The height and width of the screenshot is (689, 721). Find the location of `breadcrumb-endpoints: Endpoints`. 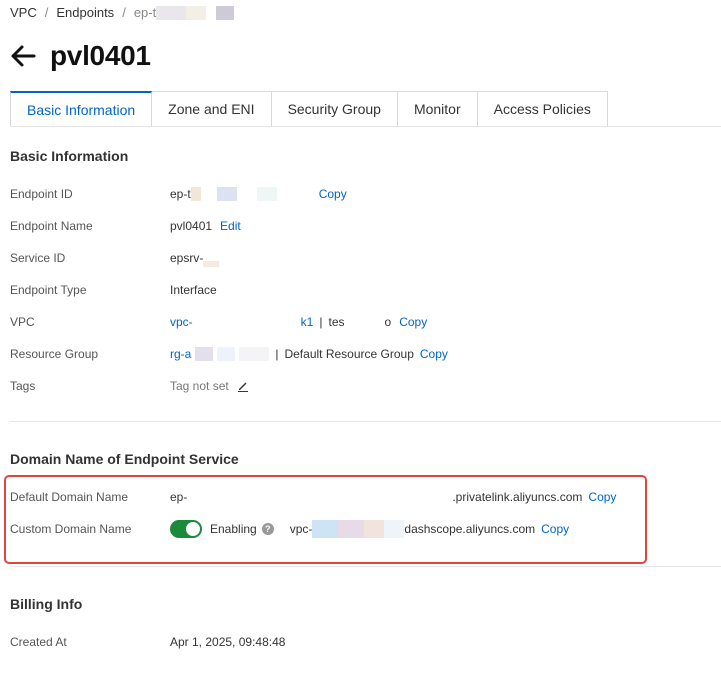

breadcrumb-endpoints: Endpoints is located at coordinates (85, 12).